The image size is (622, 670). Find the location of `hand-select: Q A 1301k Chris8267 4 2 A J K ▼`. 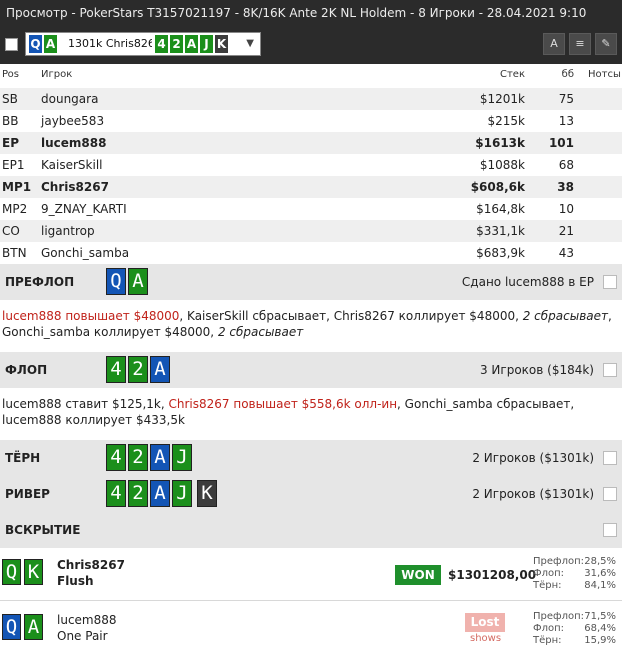

hand-select: Q A 1301k Chris8267 4 2 A J K ▼ is located at coordinates (143, 44).